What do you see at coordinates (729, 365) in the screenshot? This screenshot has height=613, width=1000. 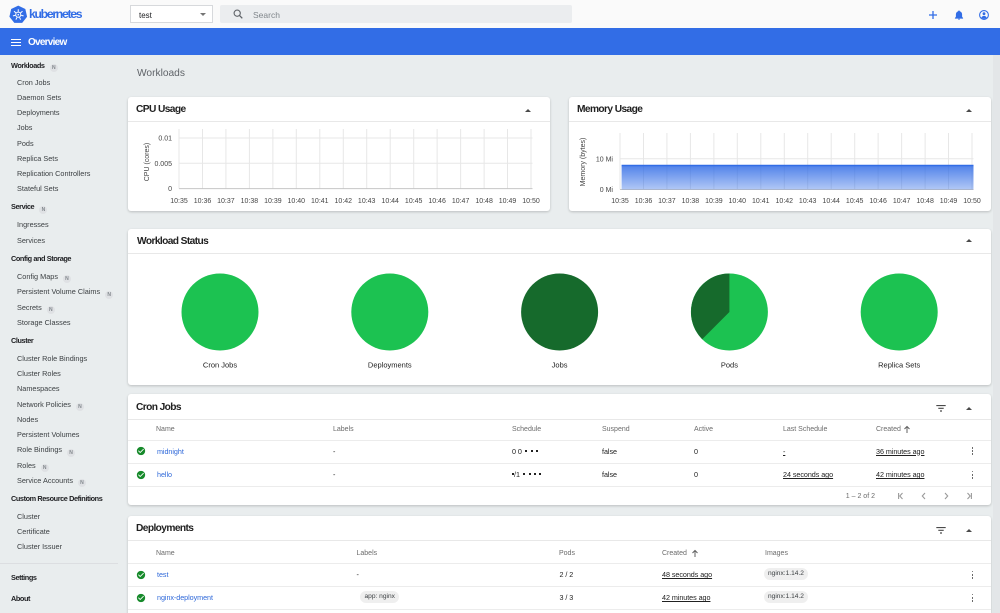 I see `svg-text: Pods` at bounding box center [729, 365].